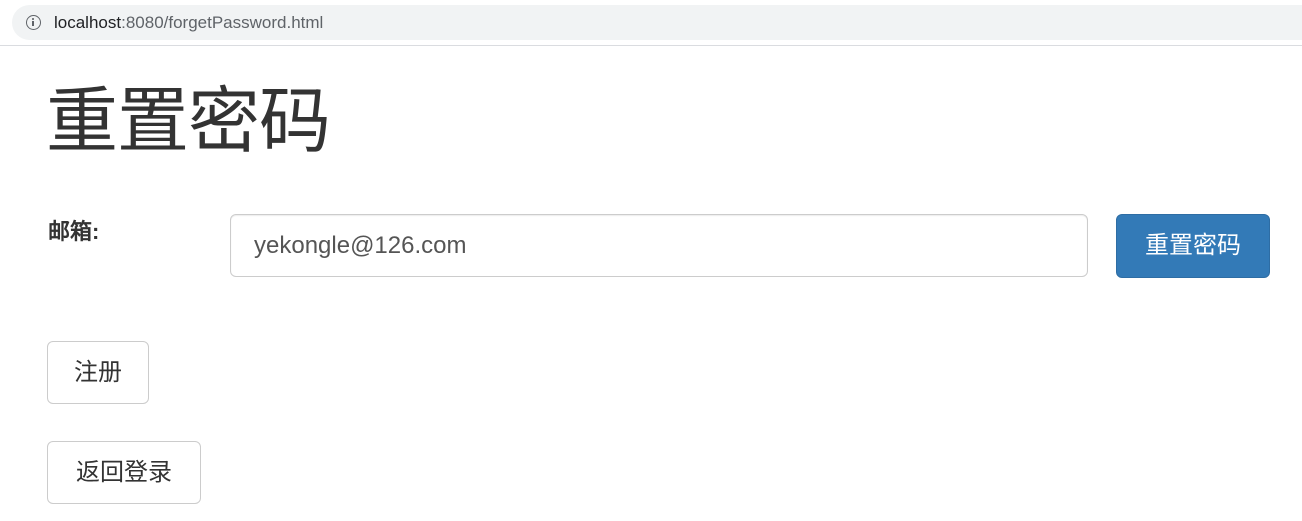  I want to click on page-title: 重置密码, so click(188, 122).